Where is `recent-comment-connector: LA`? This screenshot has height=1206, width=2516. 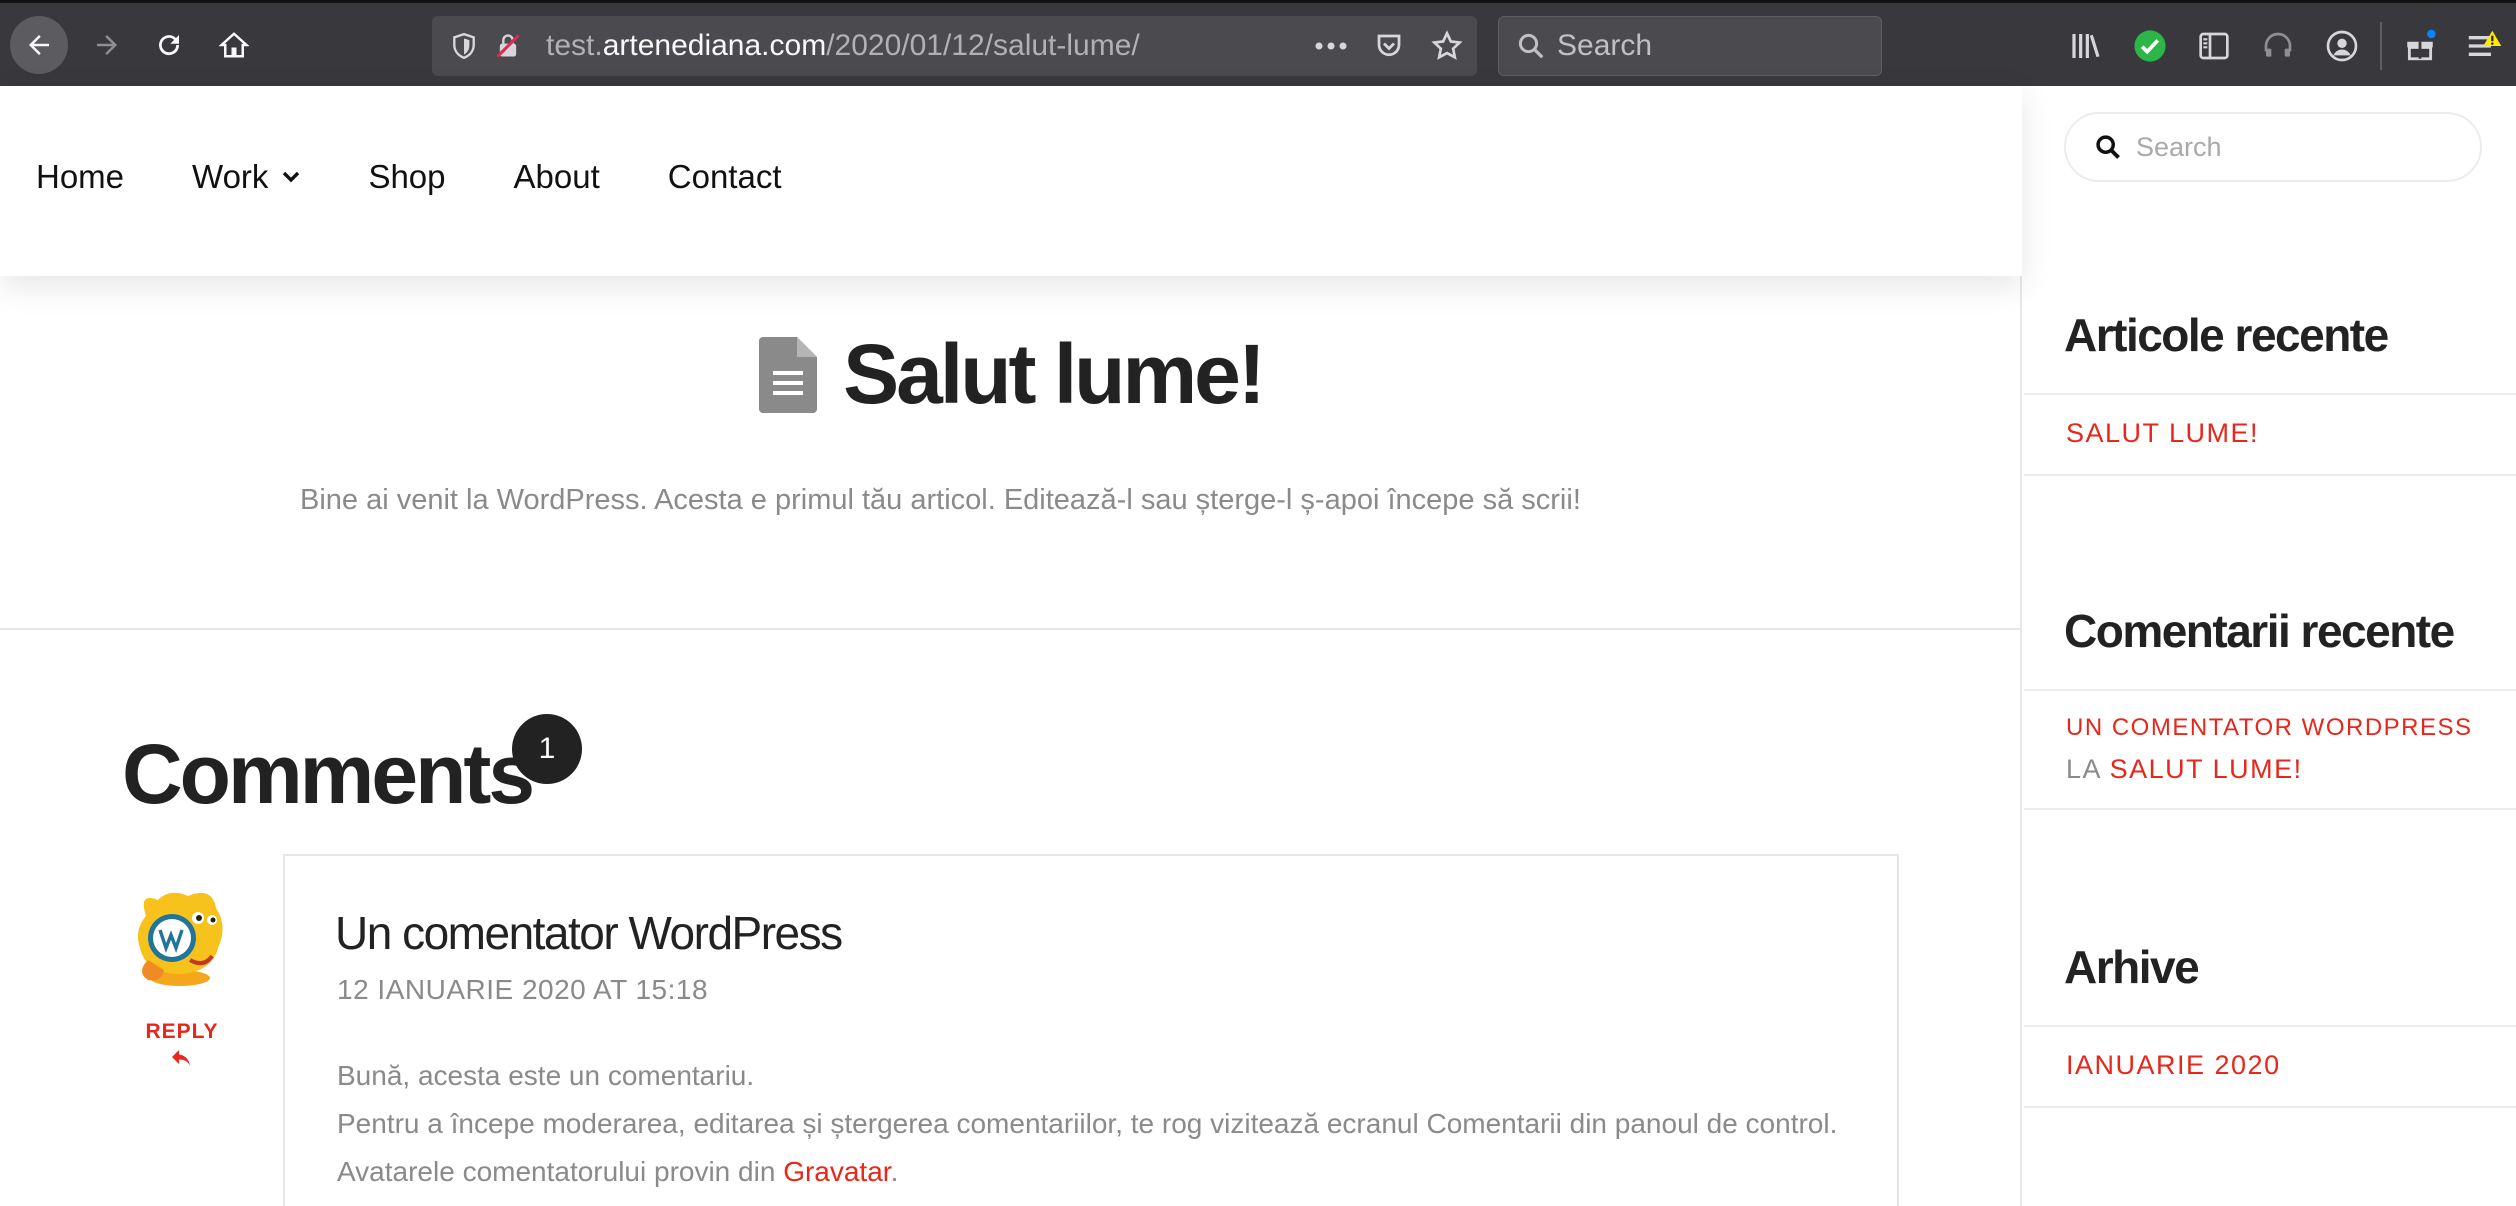 recent-comment-connector: LA is located at coordinates (2083, 769).